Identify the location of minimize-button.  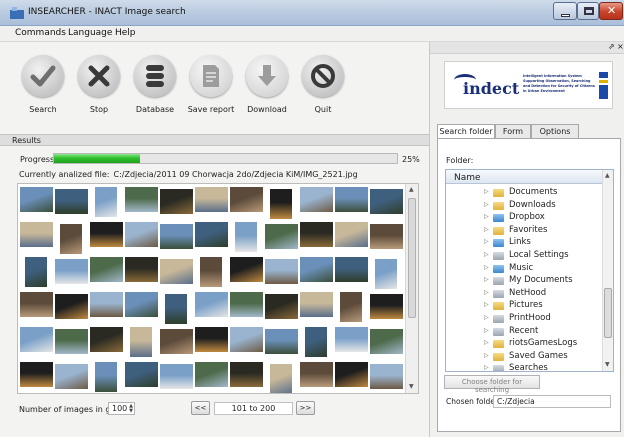
(565, 11).